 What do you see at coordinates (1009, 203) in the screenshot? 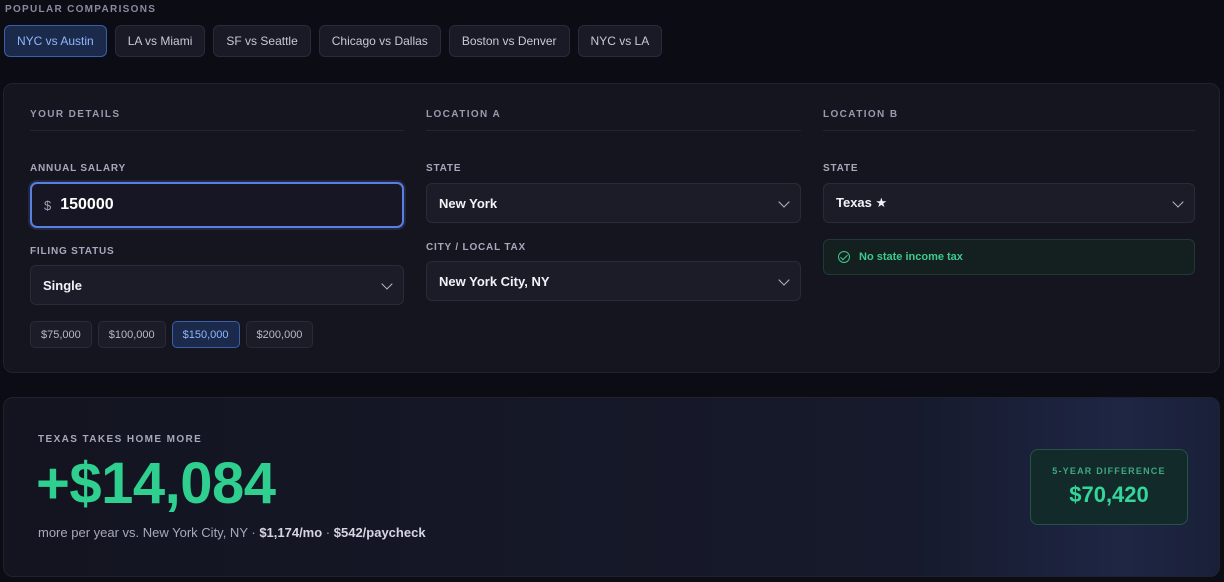
I see `location-b-state-select: Texas ★` at bounding box center [1009, 203].